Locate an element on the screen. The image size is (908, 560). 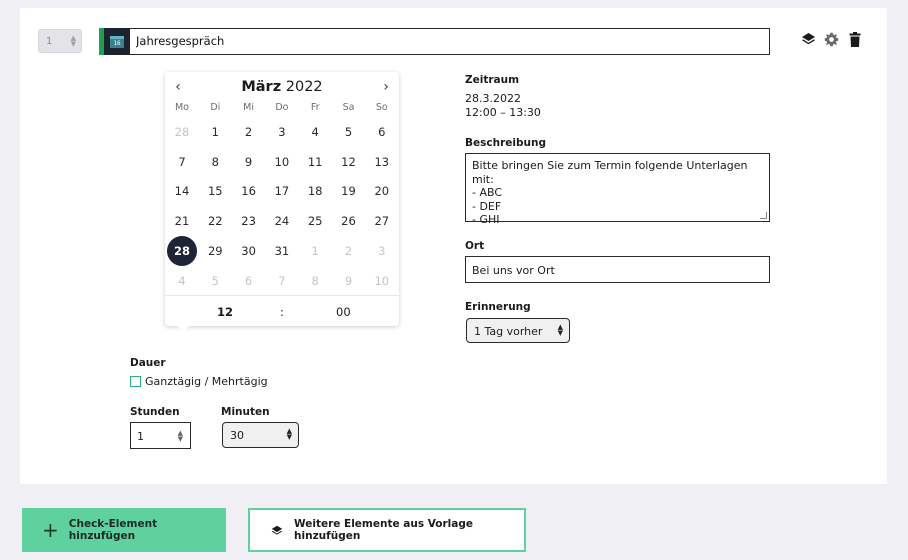
day-cell: 21 is located at coordinates (182, 221).